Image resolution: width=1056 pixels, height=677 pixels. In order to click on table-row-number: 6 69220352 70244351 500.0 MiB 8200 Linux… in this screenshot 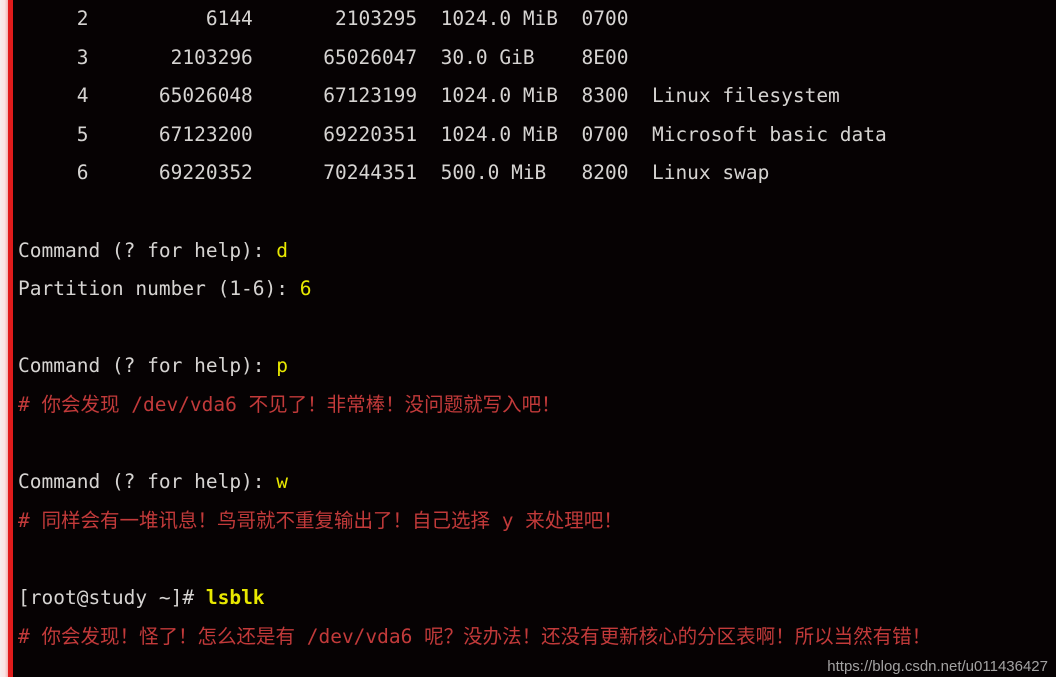, I will do `click(394, 173)`.